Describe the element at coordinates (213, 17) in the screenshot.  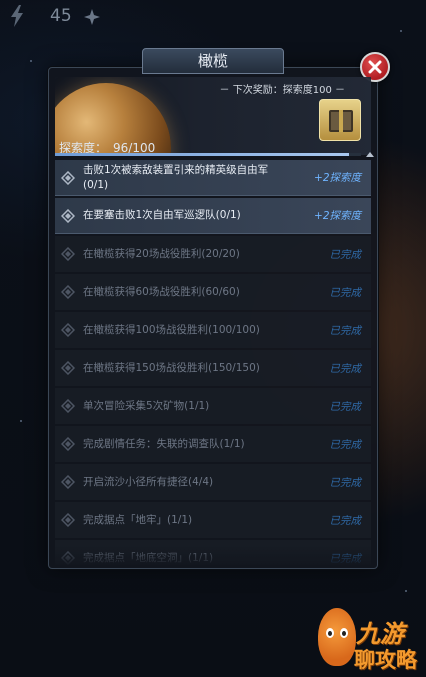
I see `top-hud: 45` at that location.